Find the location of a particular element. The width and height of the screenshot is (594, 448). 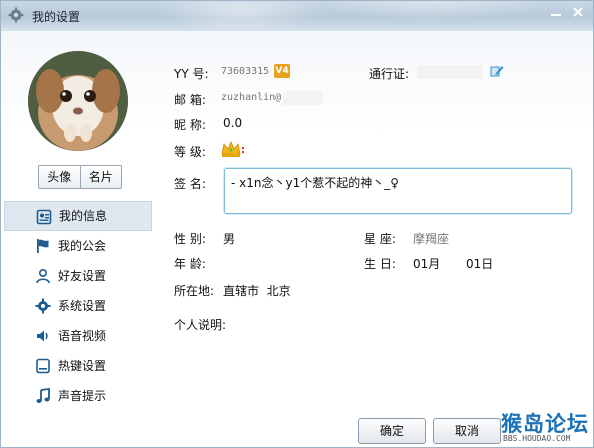

sidebar-item-label: 热键设置 is located at coordinates (82, 366).